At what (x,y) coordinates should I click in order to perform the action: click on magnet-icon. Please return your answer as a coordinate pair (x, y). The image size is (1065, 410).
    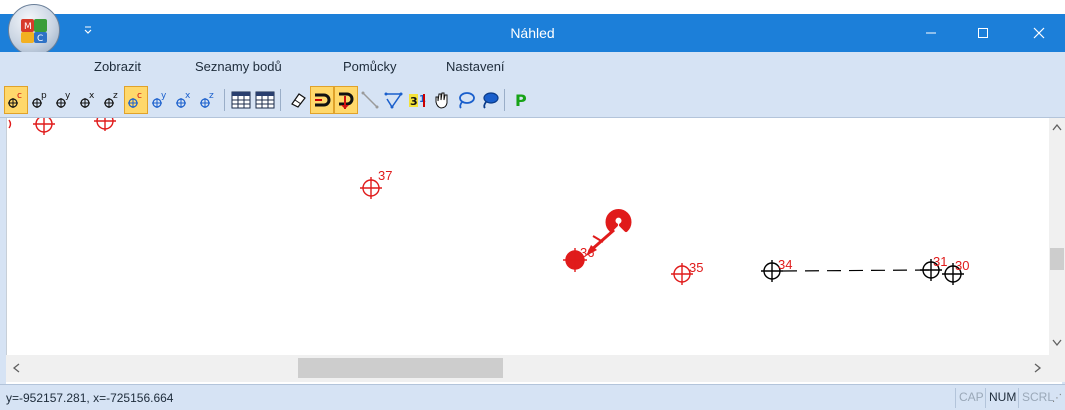
    Looking at the image, I should click on (323, 100).